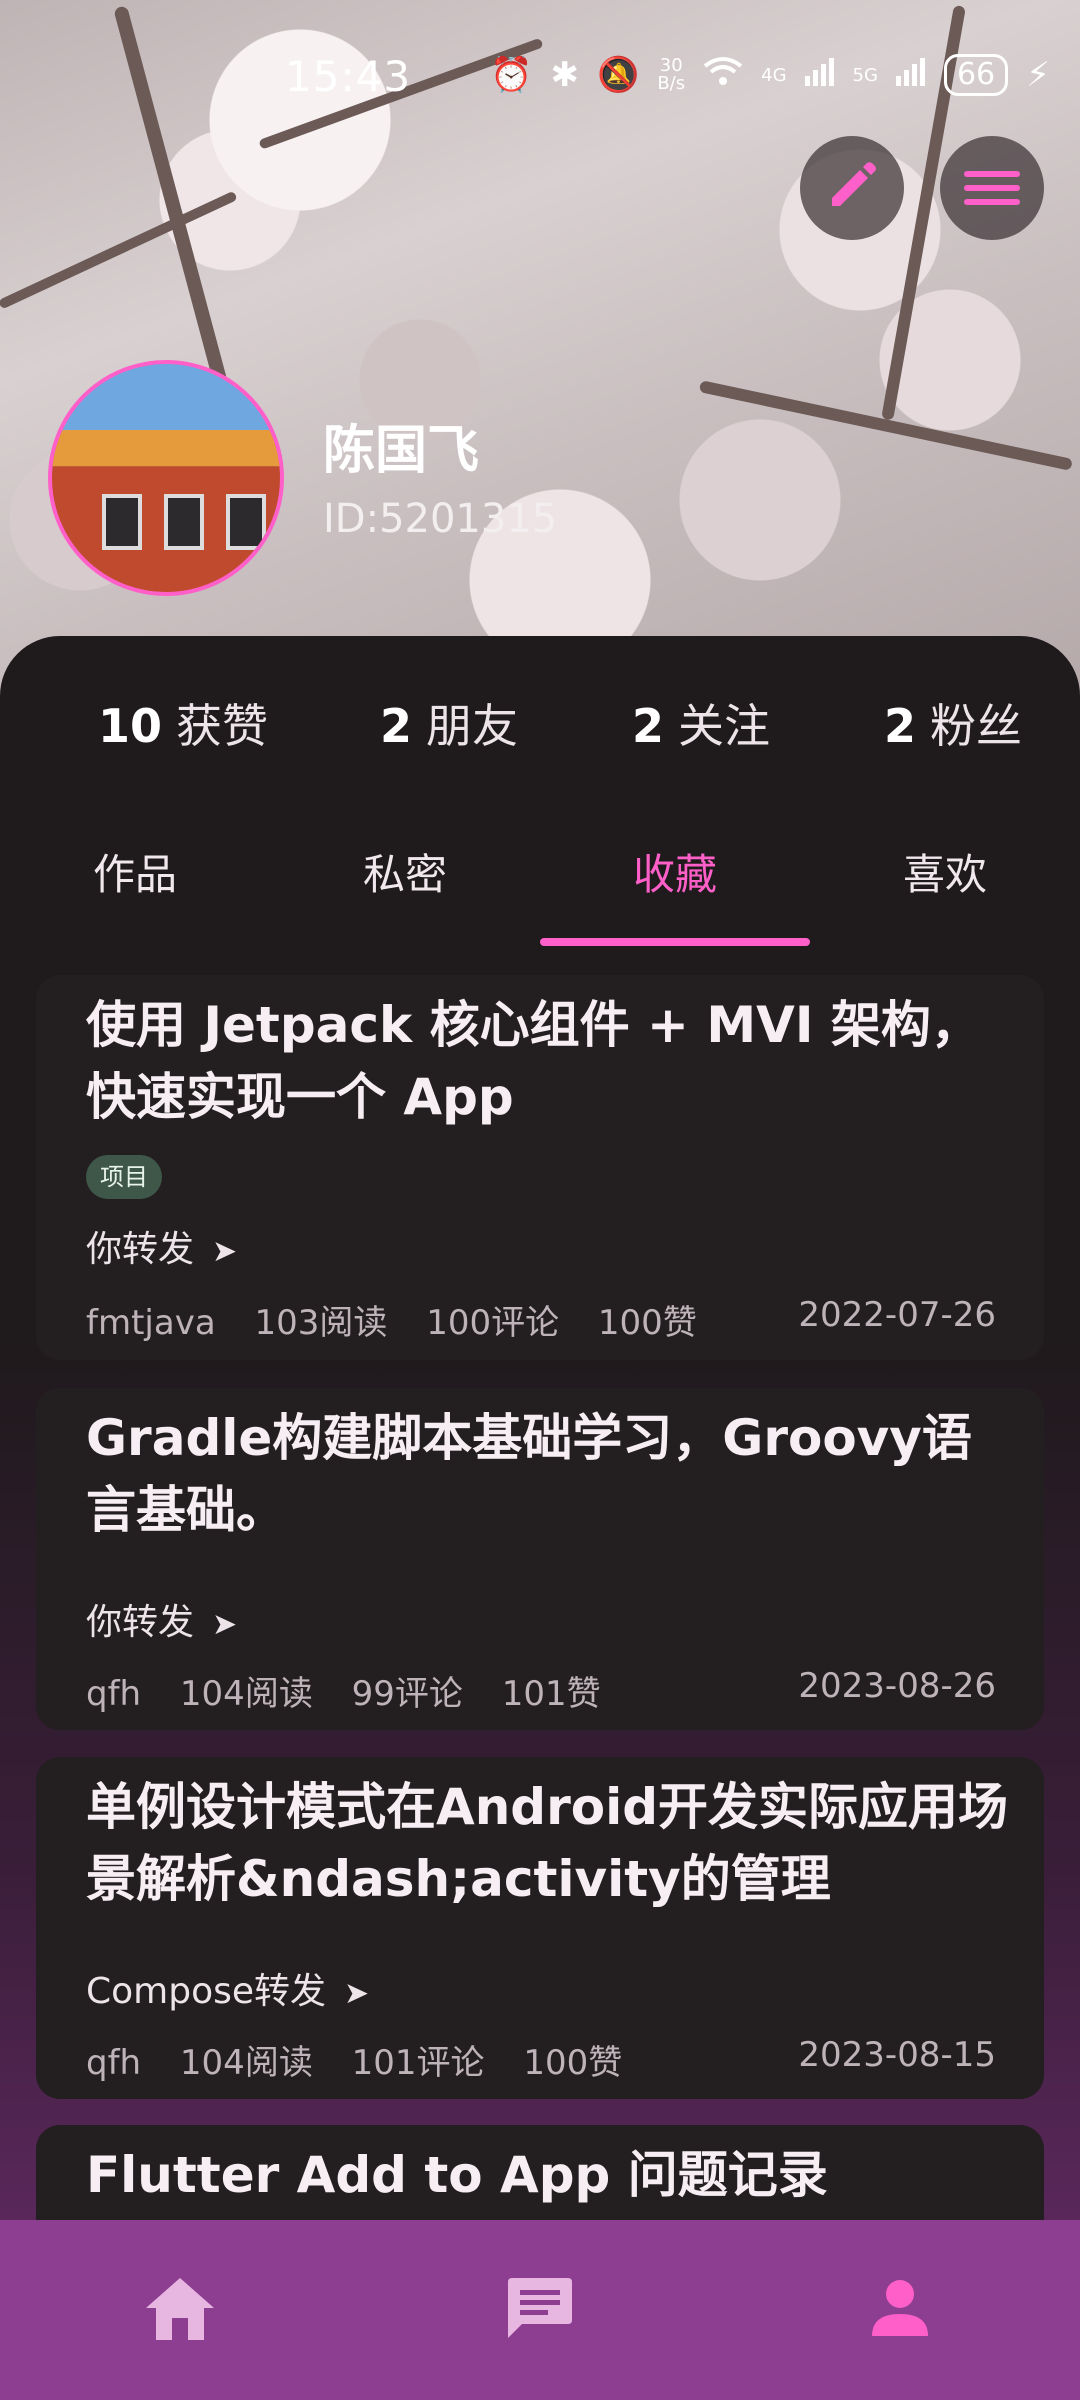 Image resolution: width=1080 pixels, height=2400 pixels. Describe the element at coordinates (321, 1323) in the screenshot. I see `post-reads: 103阅读` at that location.